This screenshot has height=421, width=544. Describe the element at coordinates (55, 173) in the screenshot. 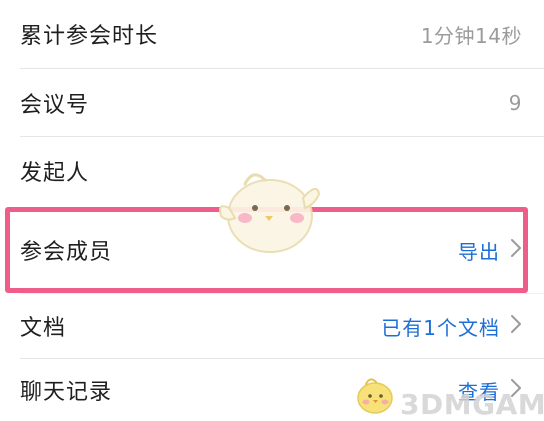

I see `host-label: 发起人` at that location.